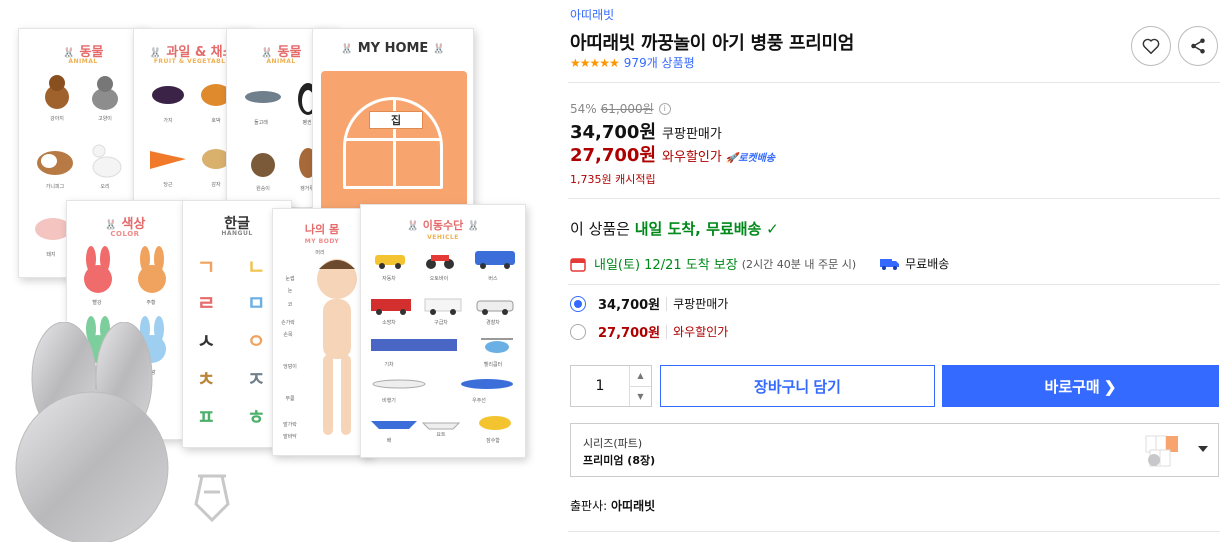  What do you see at coordinates (493, 279) in the screenshot?
I see `vehicle-label: 버스` at bounding box center [493, 279].